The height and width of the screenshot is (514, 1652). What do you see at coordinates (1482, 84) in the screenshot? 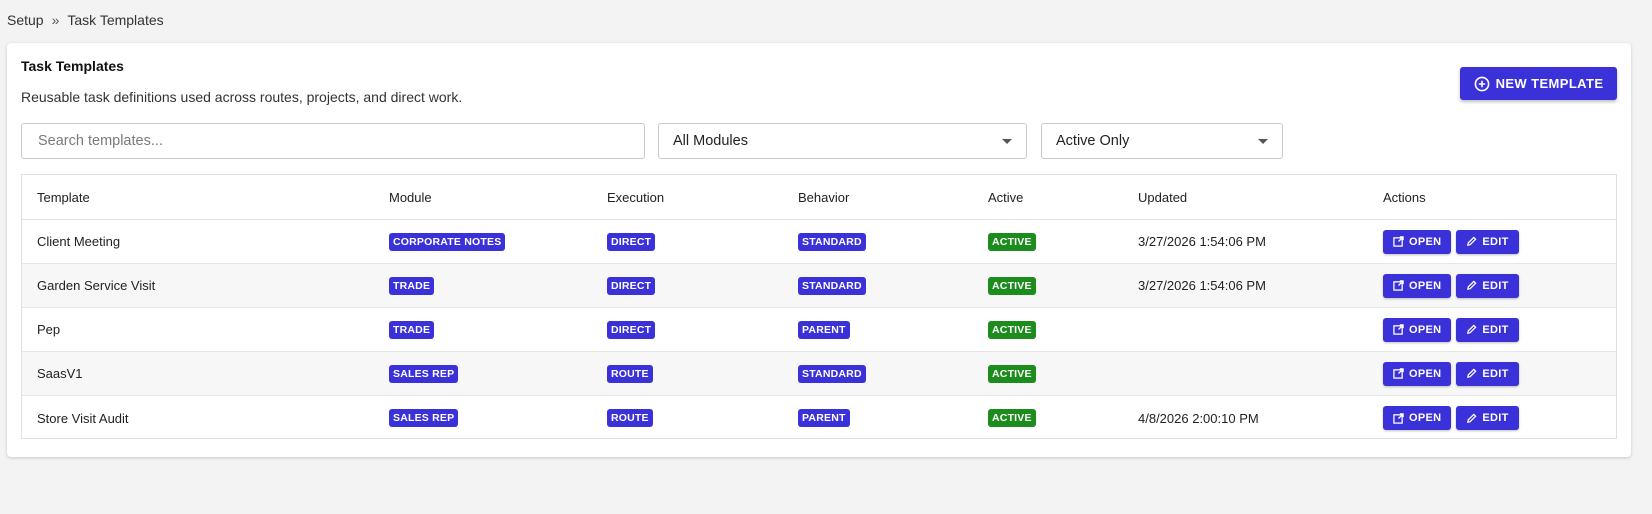
I see `plus-circle-icon` at bounding box center [1482, 84].